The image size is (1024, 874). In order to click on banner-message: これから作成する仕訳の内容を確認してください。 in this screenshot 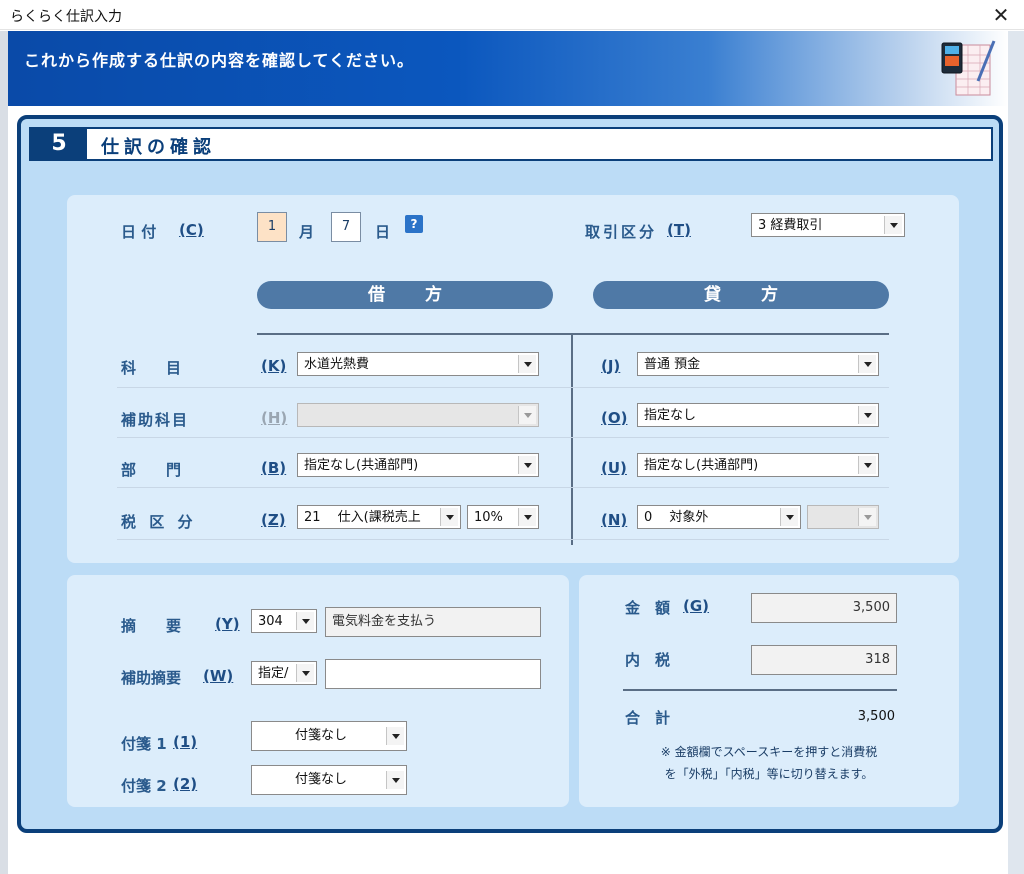, I will do `click(219, 60)`.